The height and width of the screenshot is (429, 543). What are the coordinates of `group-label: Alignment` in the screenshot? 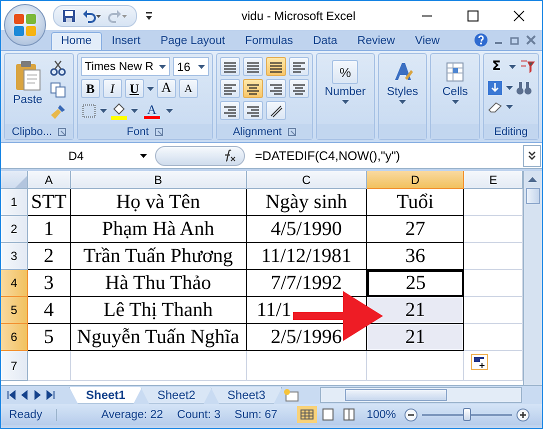 It's located at (257, 132).